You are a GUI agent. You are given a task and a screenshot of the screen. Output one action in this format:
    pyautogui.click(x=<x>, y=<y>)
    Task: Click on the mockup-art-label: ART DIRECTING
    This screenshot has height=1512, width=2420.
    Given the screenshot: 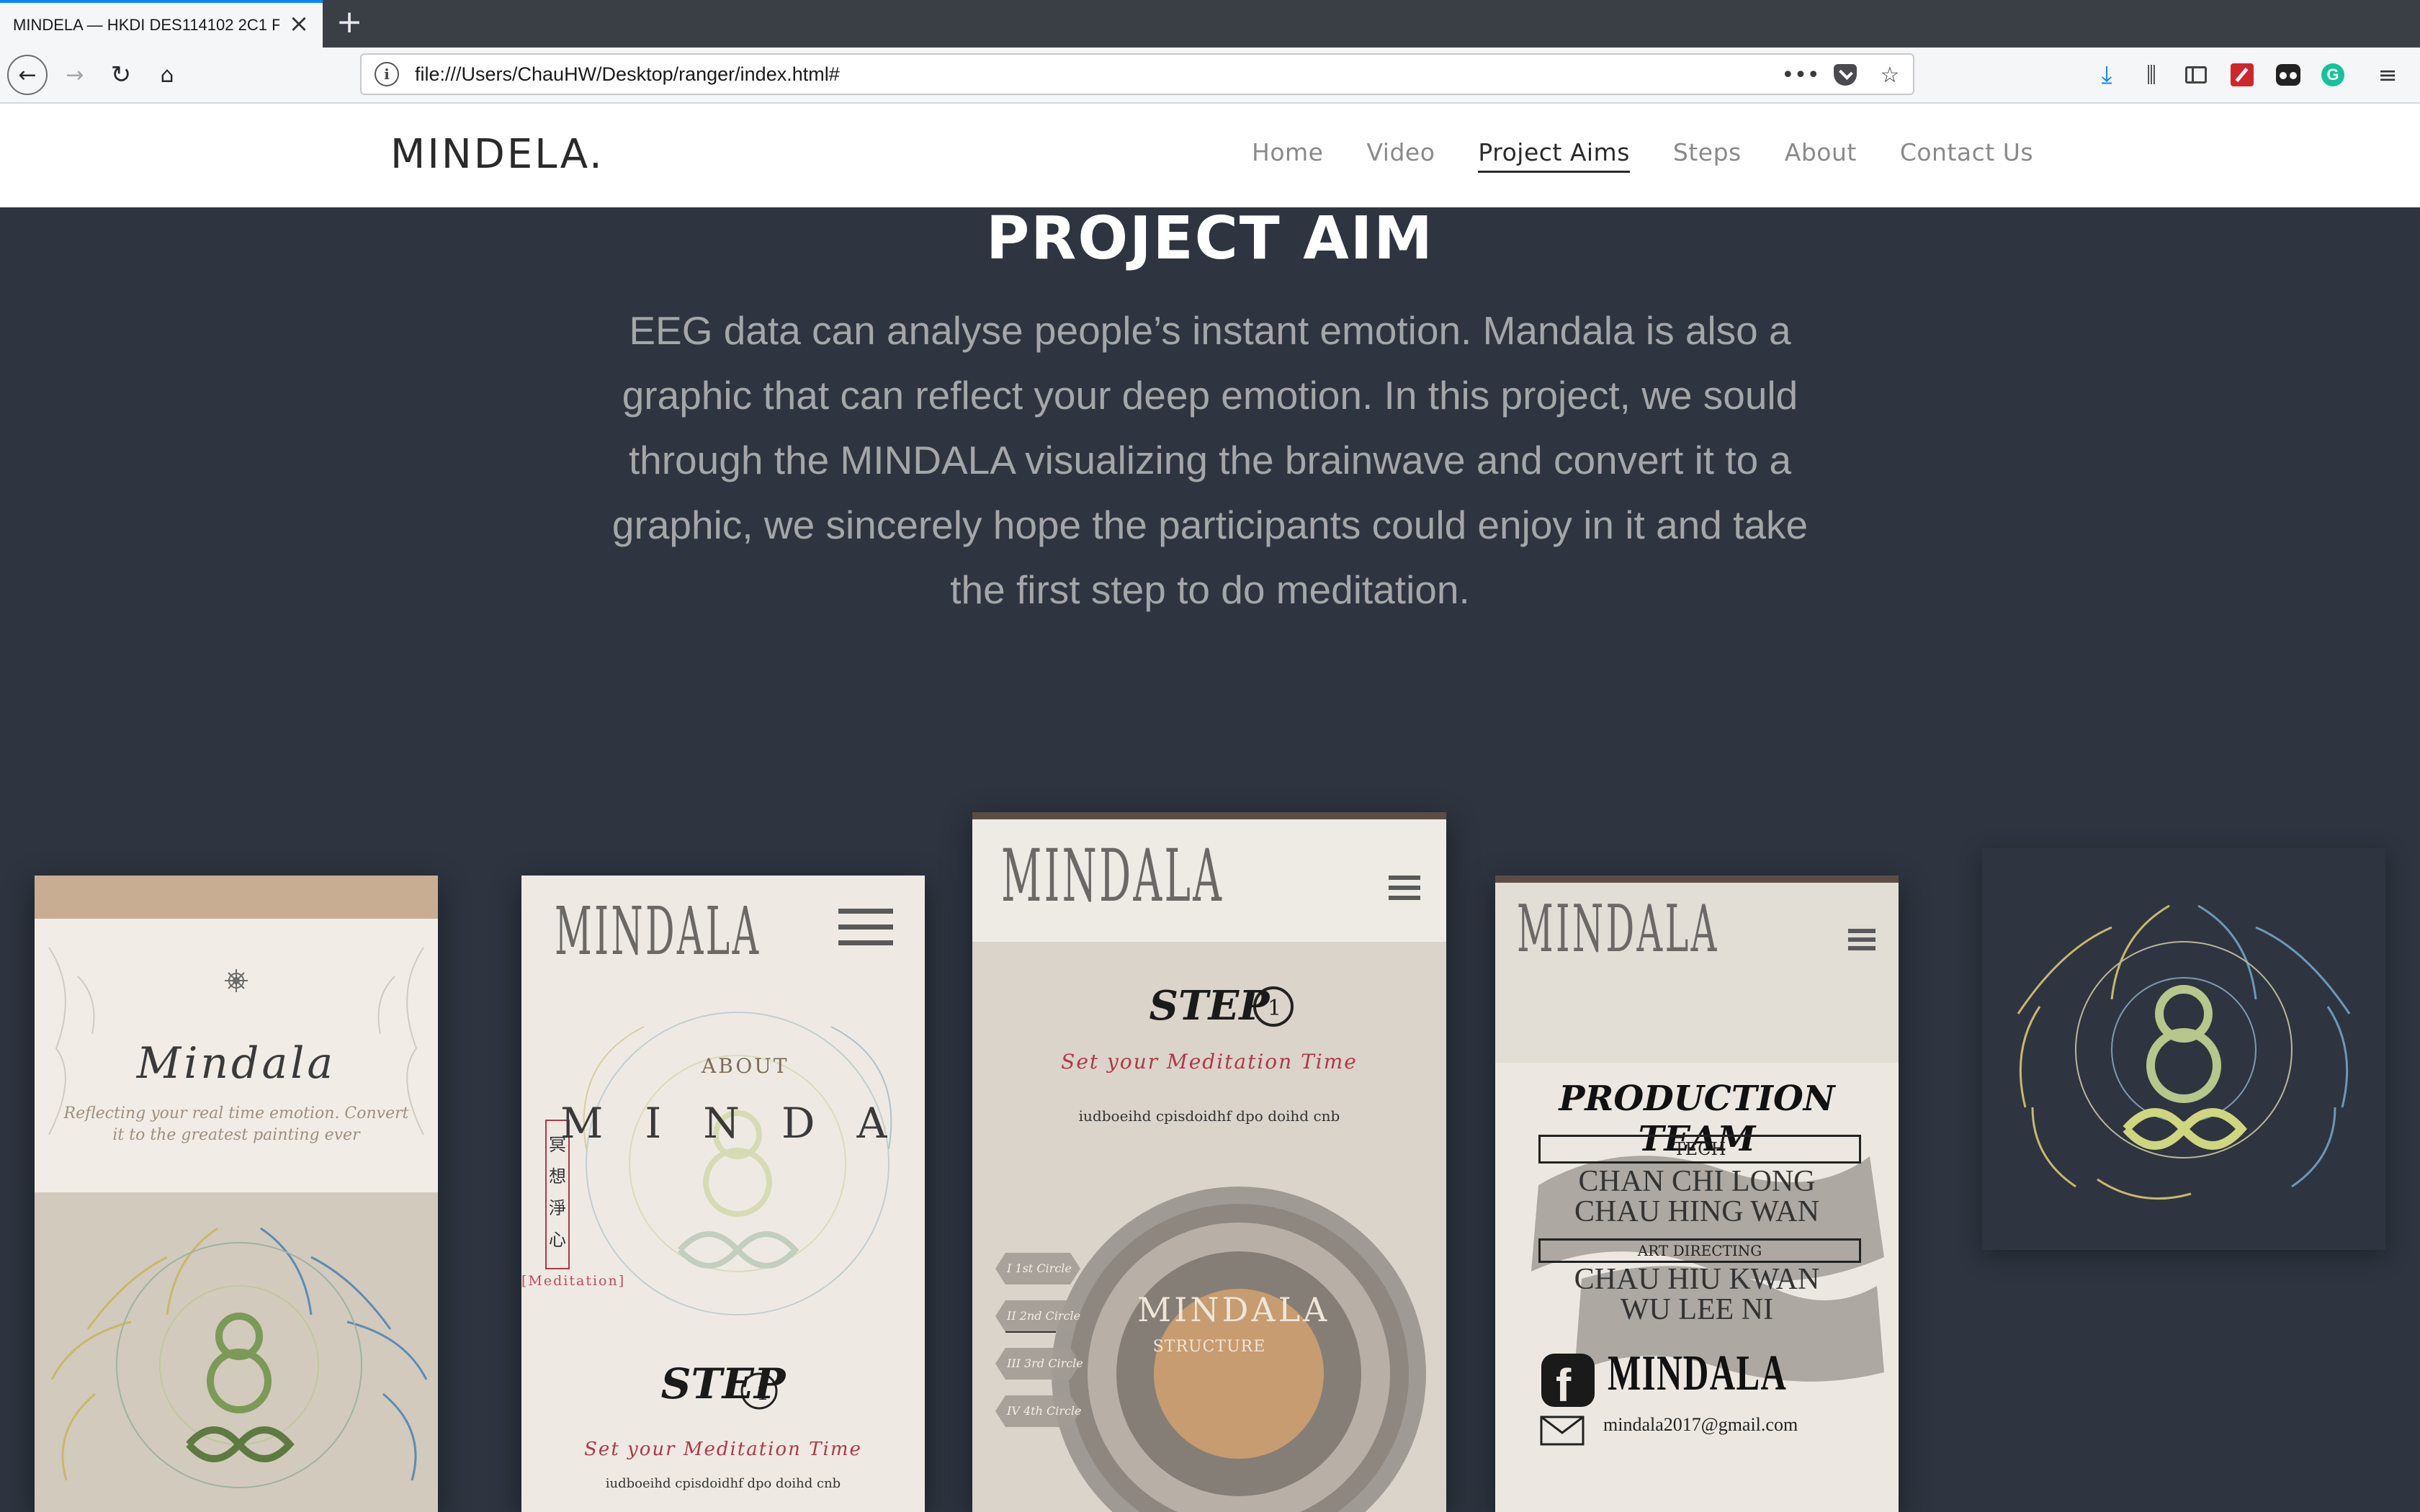 What is the action you would take?
    pyautogui.click(x=1699, y=1250)
    